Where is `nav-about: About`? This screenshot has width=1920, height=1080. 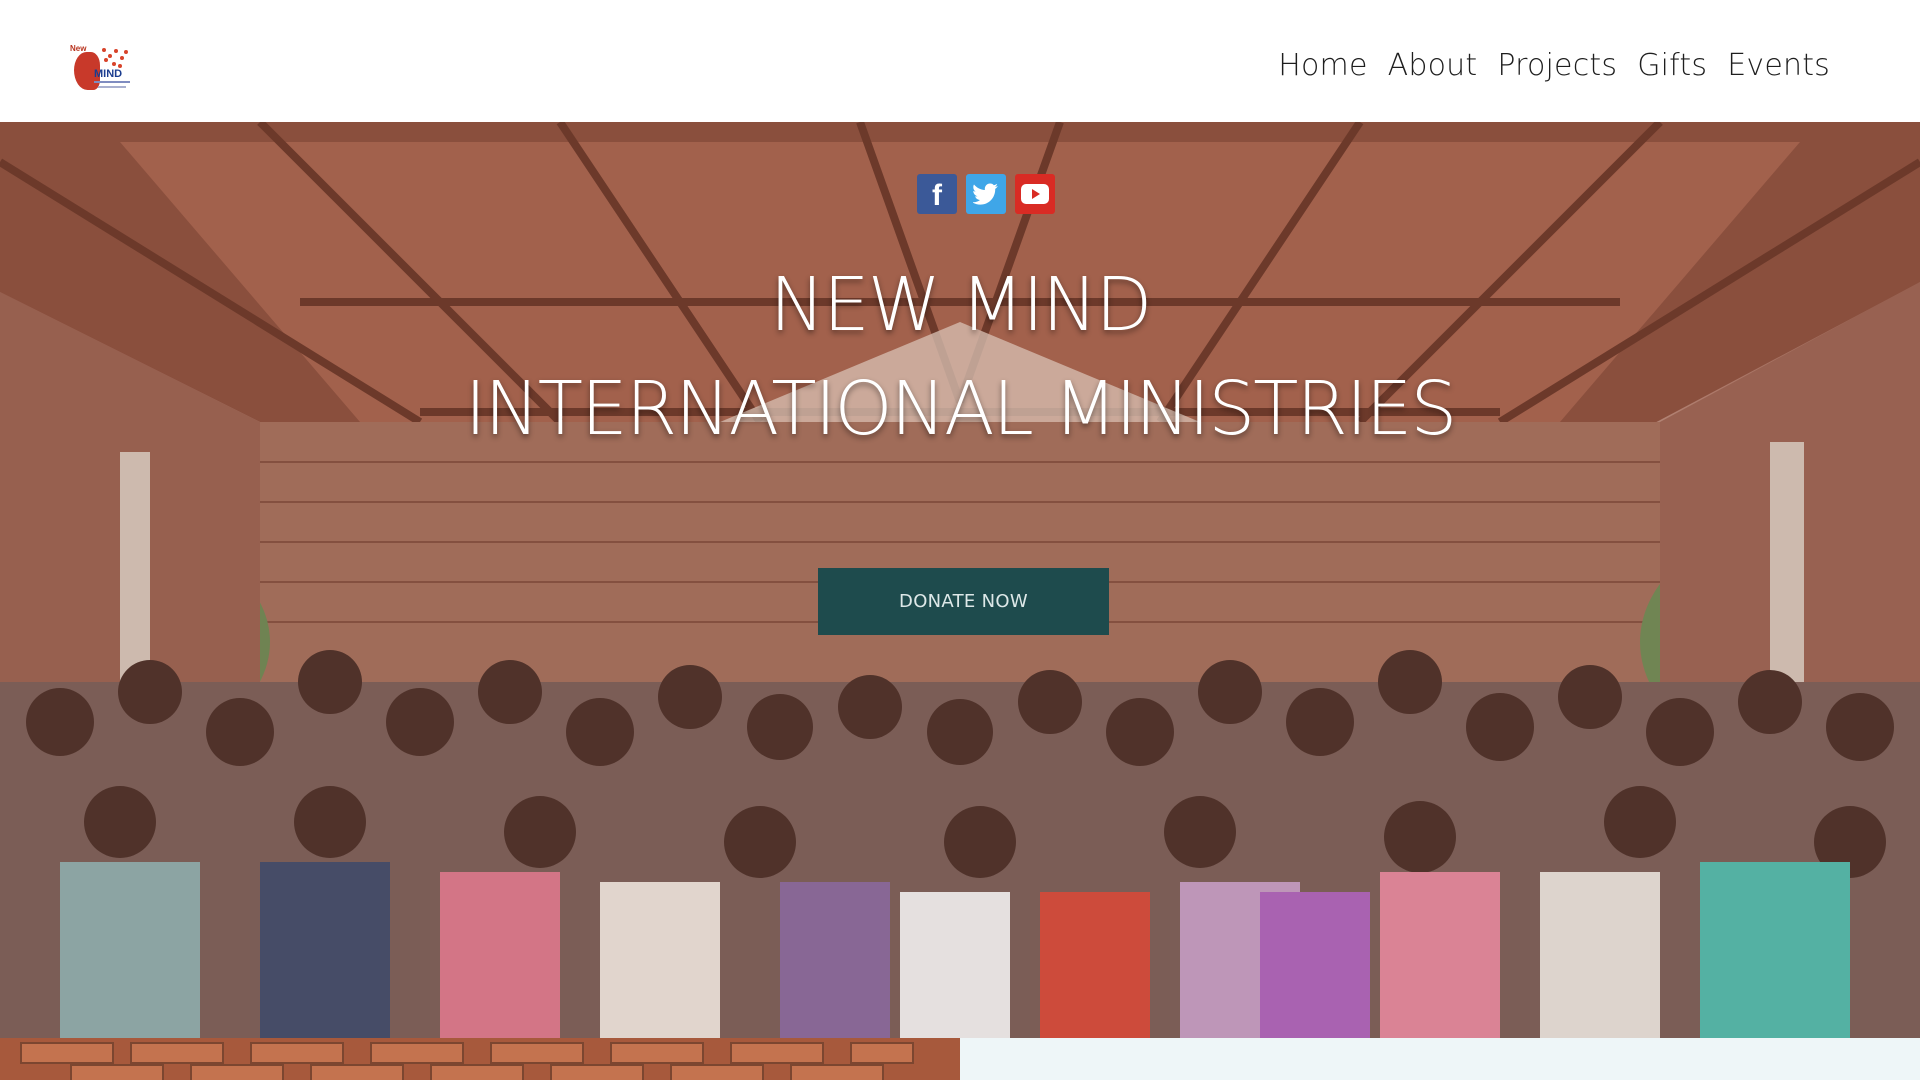
nav-about: About is located at coordinates (1433, 66).